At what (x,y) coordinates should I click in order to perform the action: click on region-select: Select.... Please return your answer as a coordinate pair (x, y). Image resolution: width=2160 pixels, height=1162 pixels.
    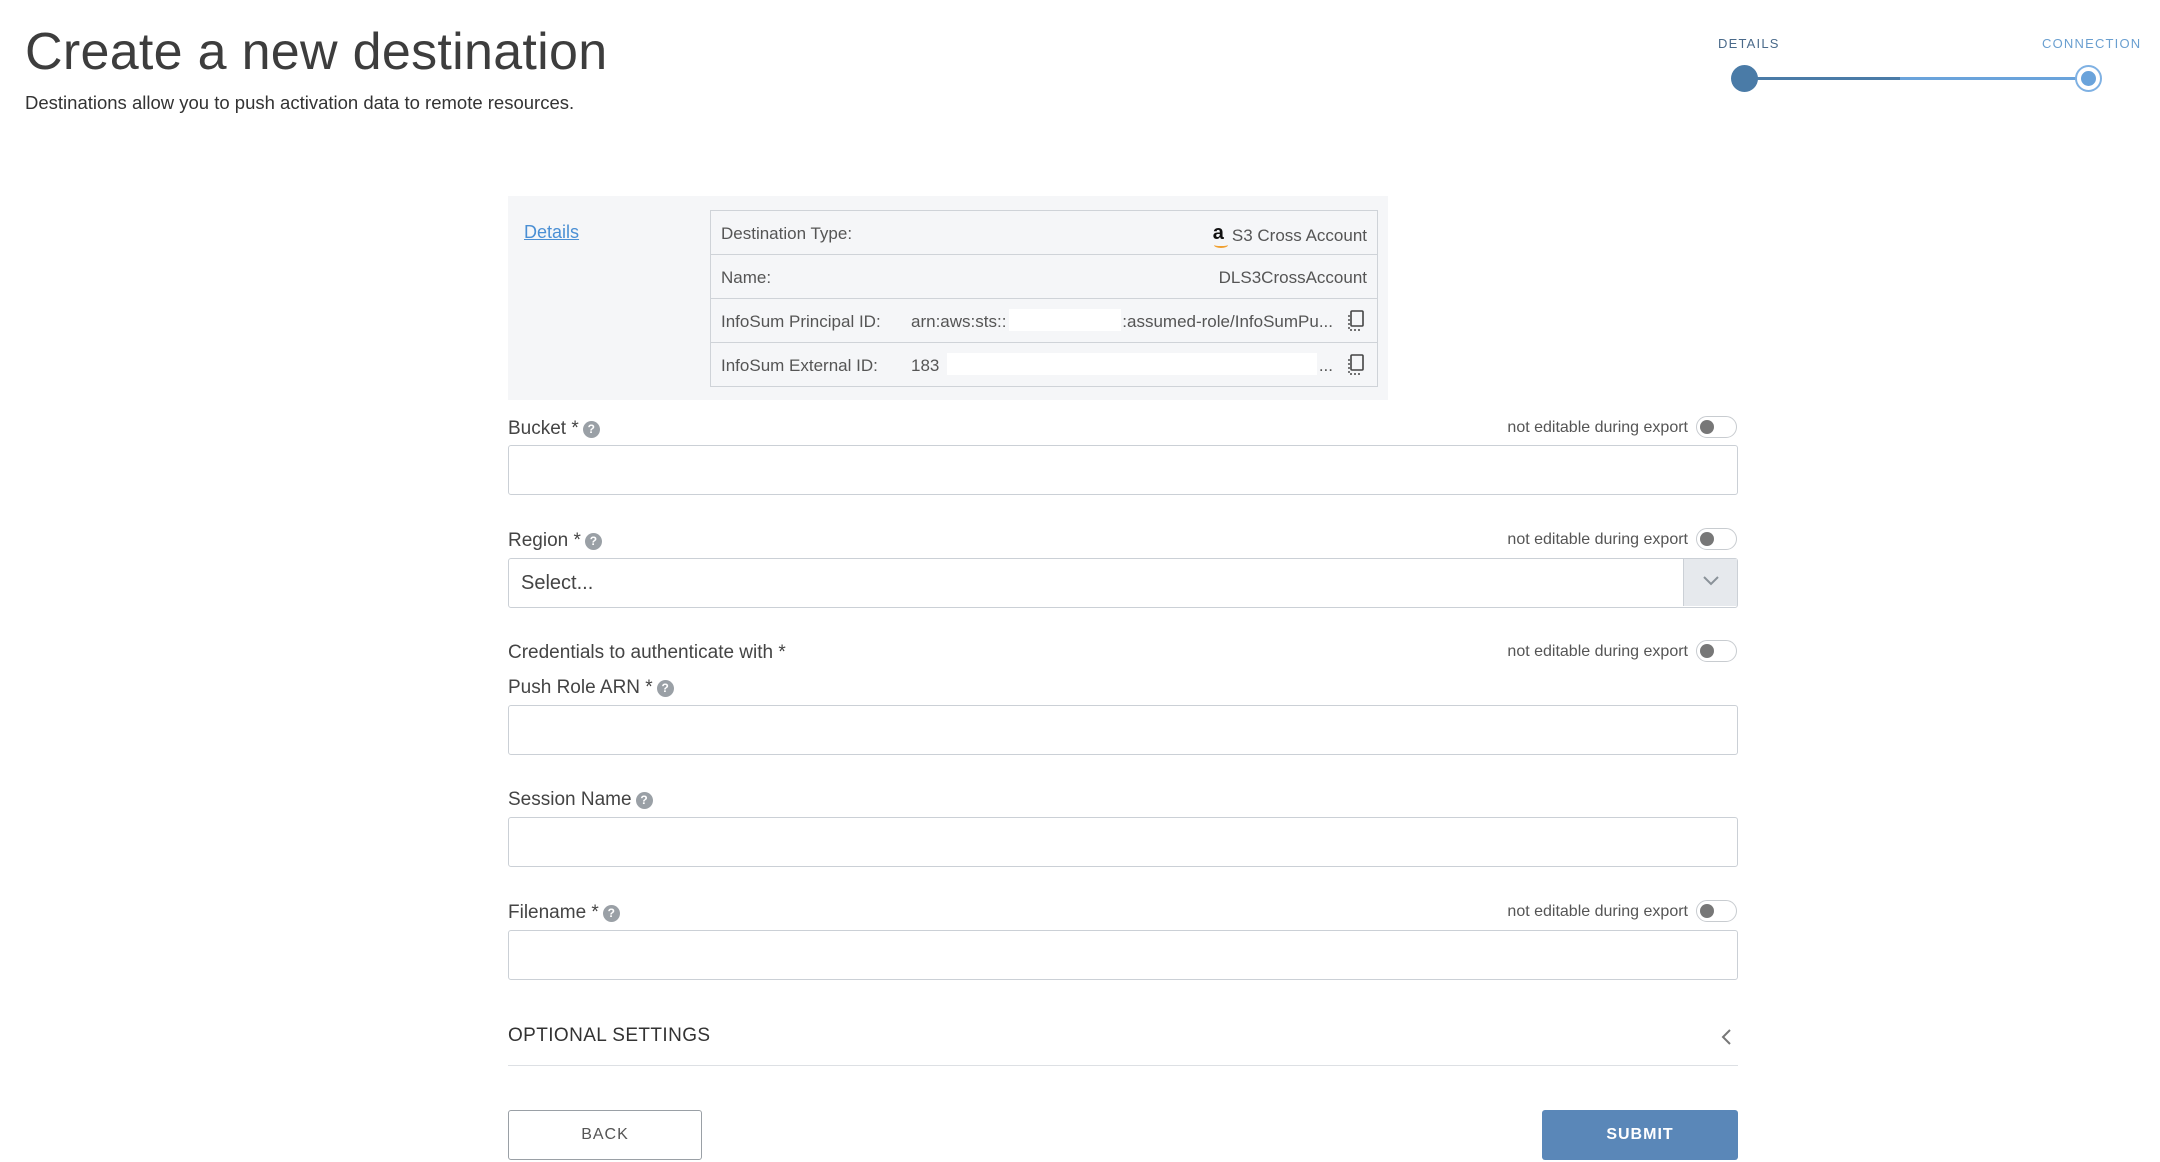
    Looking at the image, I should click on (1123, 583).